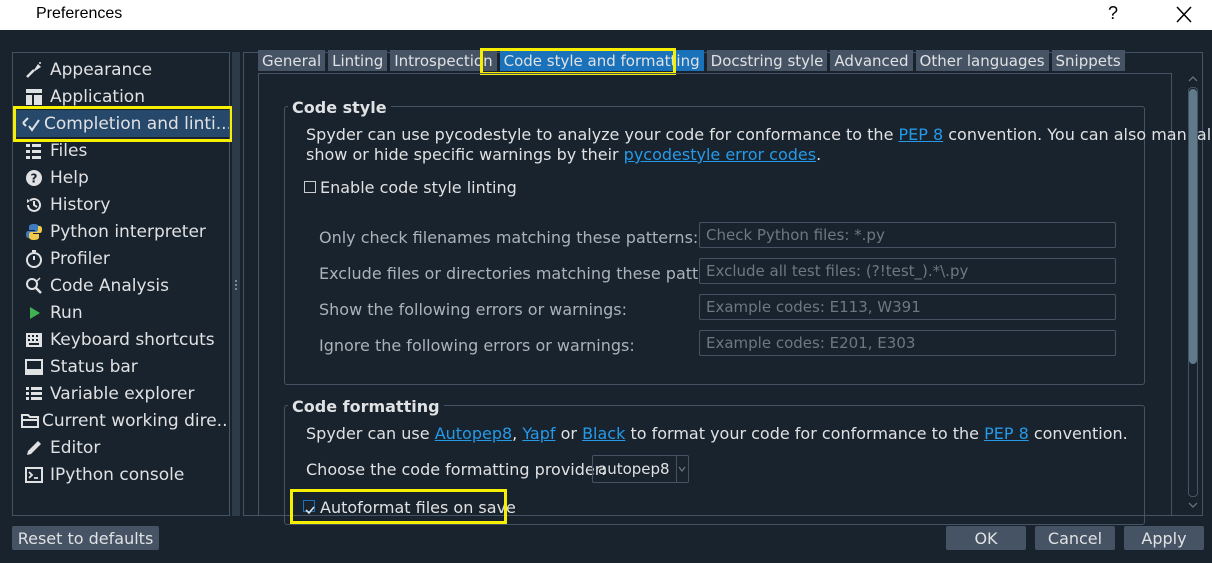 This screenshot has height=563, width=1212. Describe the element at coordinates (80, 258) in the screenshot. I see `sidebar-item-label: Profiler` at that location.